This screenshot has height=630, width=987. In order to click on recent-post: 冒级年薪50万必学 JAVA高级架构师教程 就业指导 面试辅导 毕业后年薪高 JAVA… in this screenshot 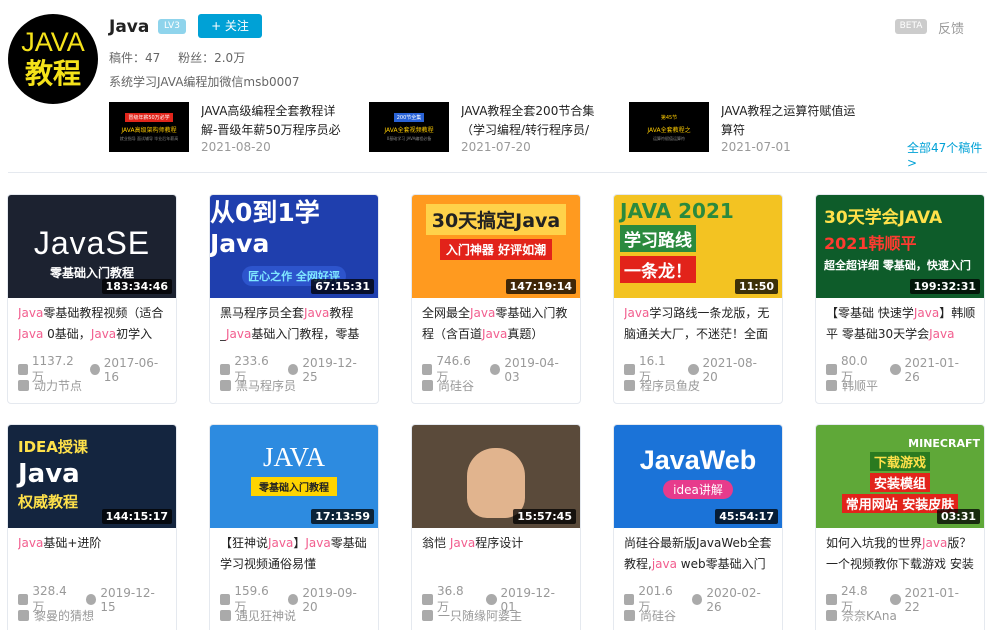, I will do `click(234, 128)`.